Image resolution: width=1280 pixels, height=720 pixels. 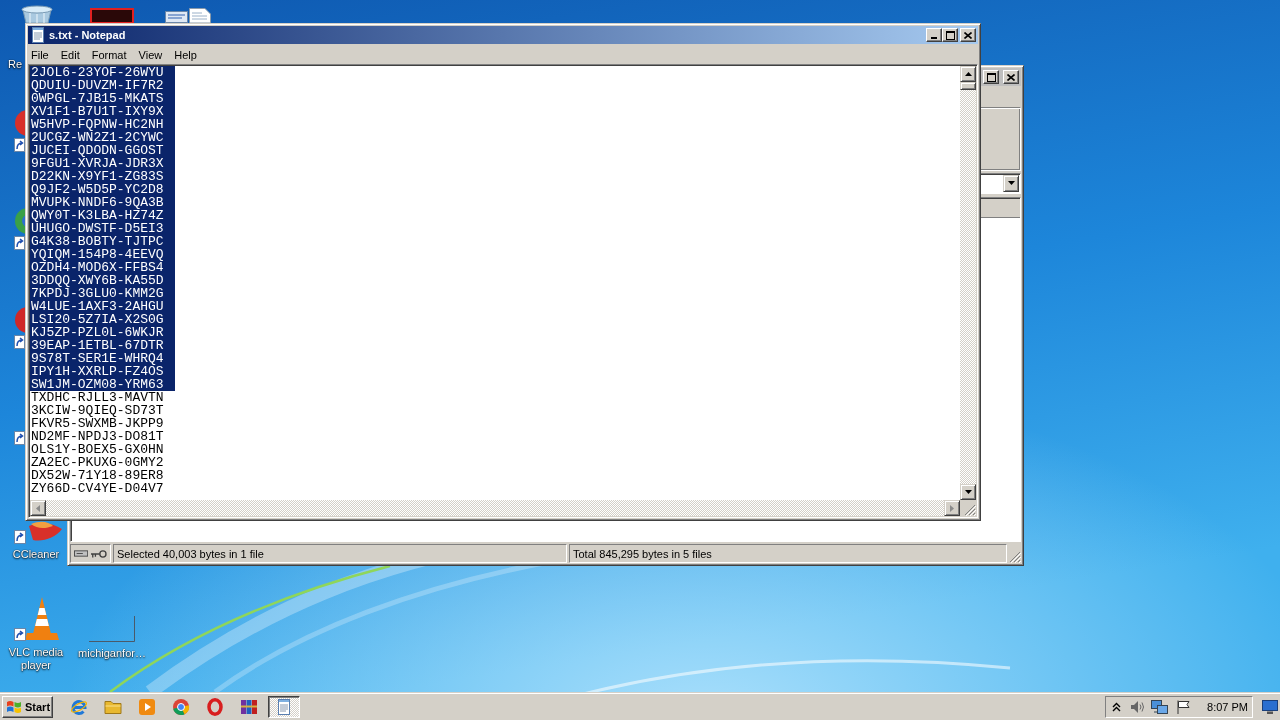 What do you see at coordinates (97, 423) in the screenshot?
I see `text-line: FKVR5-SWXMB-JKPP9` at bounding box center [97, 423].